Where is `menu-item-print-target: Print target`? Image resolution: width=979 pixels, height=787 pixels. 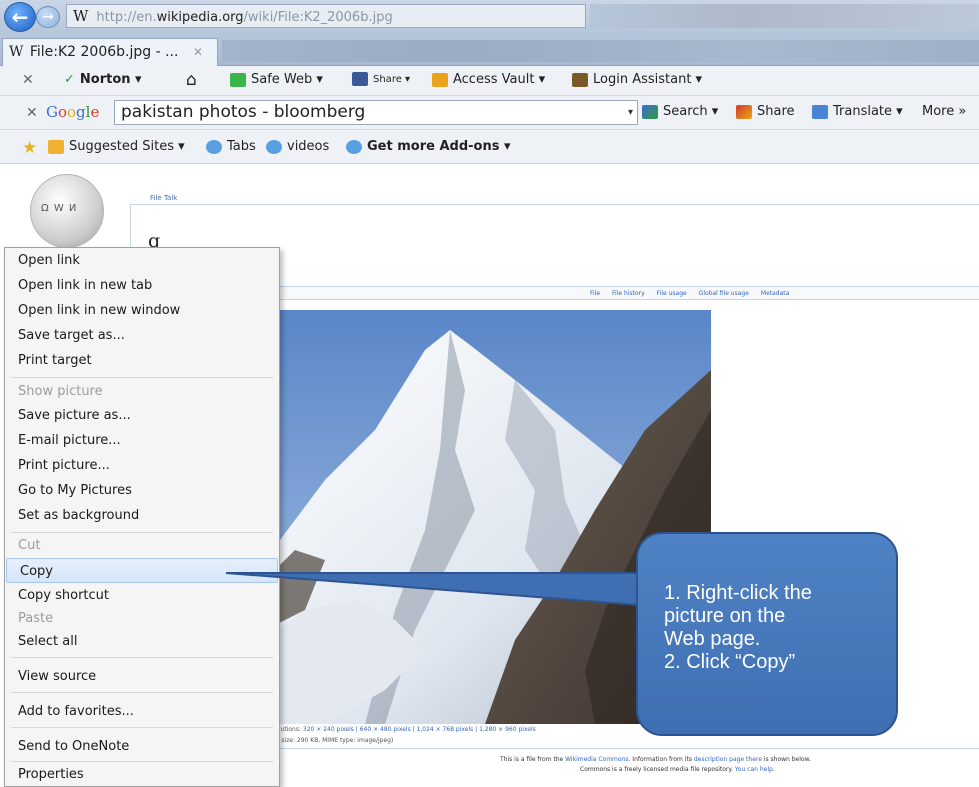 menu-item-print-target: Print target is located at coordinates (142, 360).